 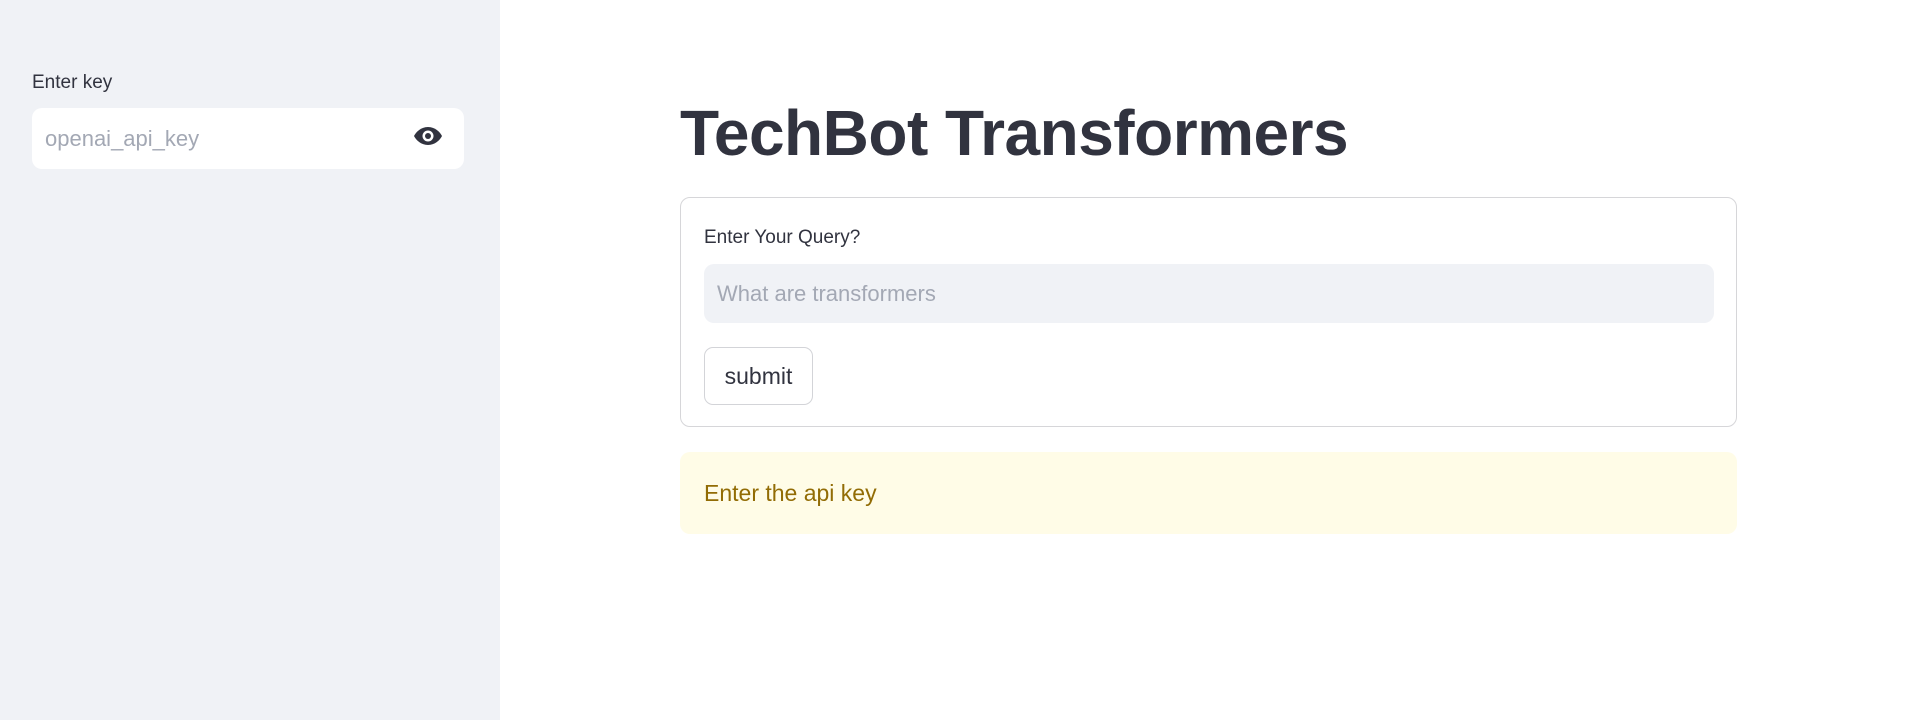 What do you see at coordinates (212, 138) in the screenshot?
I see `api-key-input` at bounding box center [212, 138].